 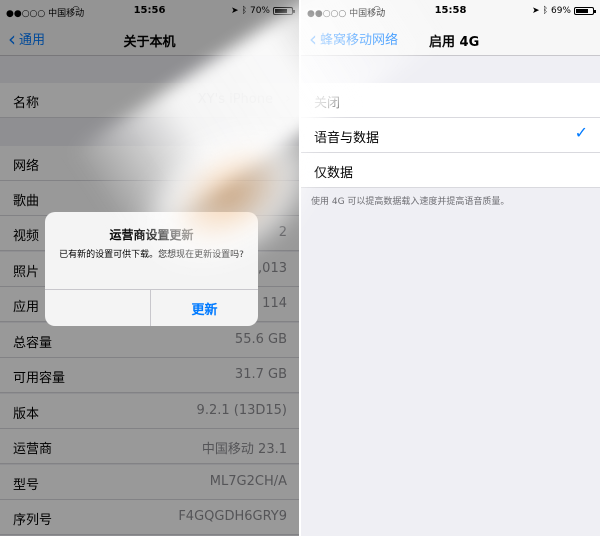 I want to click on back-button: ‹ 蜂窝移动网络, so click(x=354, y=38).